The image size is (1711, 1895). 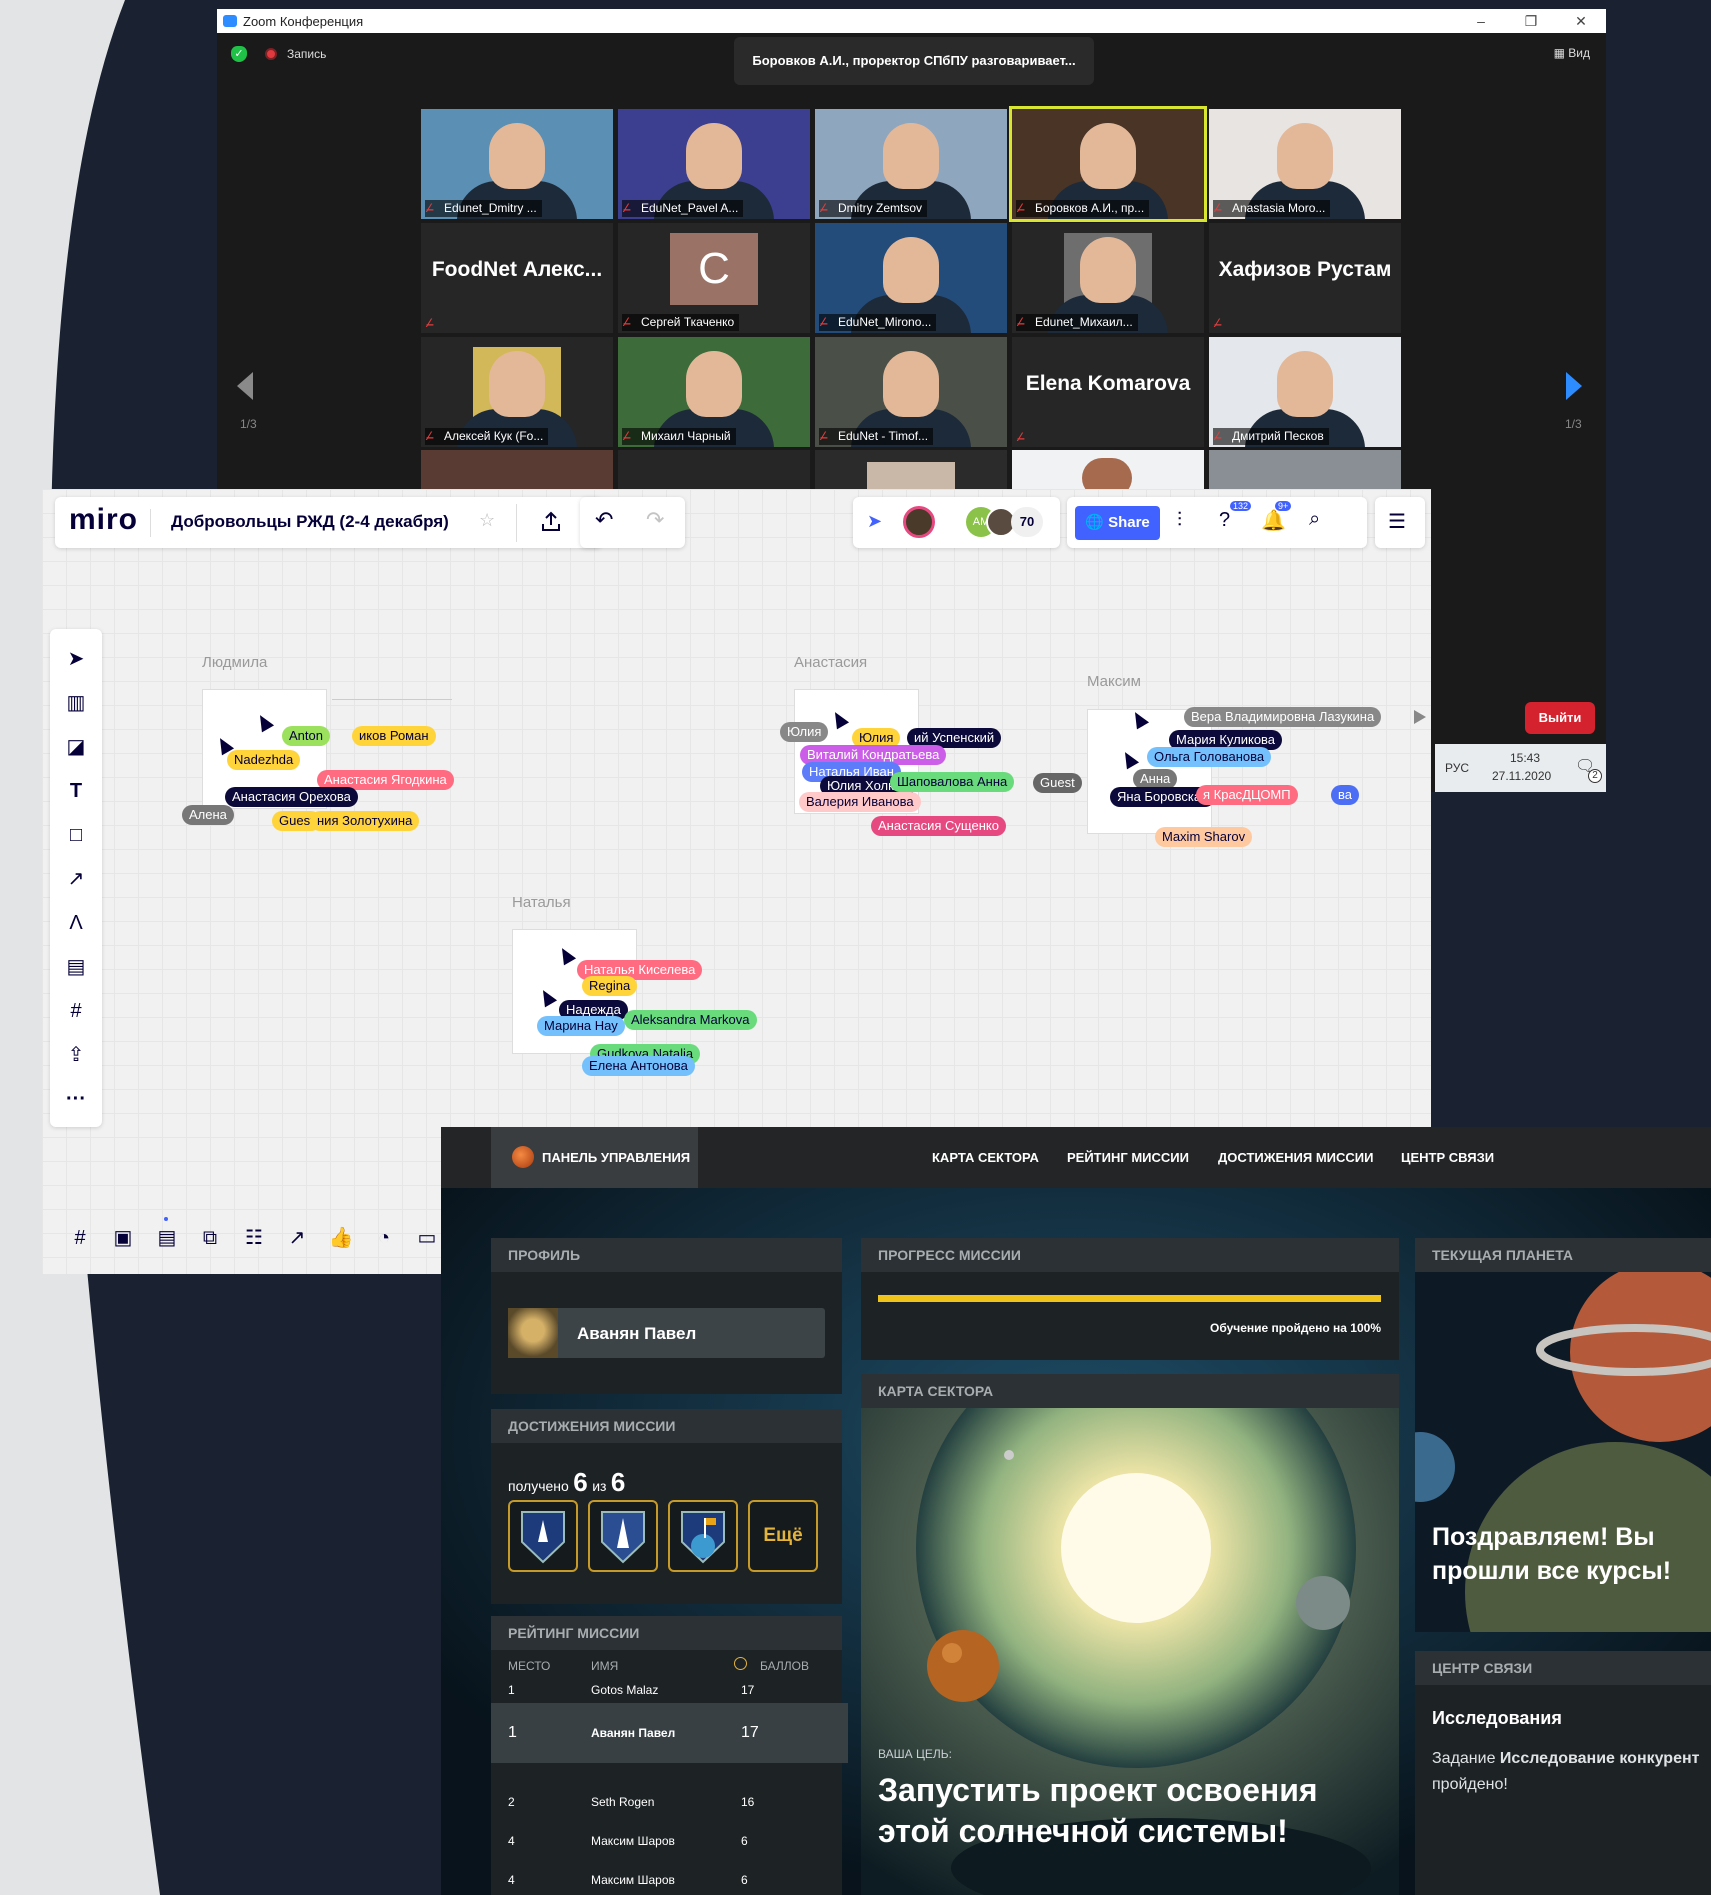 What do you see at coordinates (303, 21) in the screenshot?
I see `zoom-window-title: Zoom Конференция` at bounding box center [303, 21].